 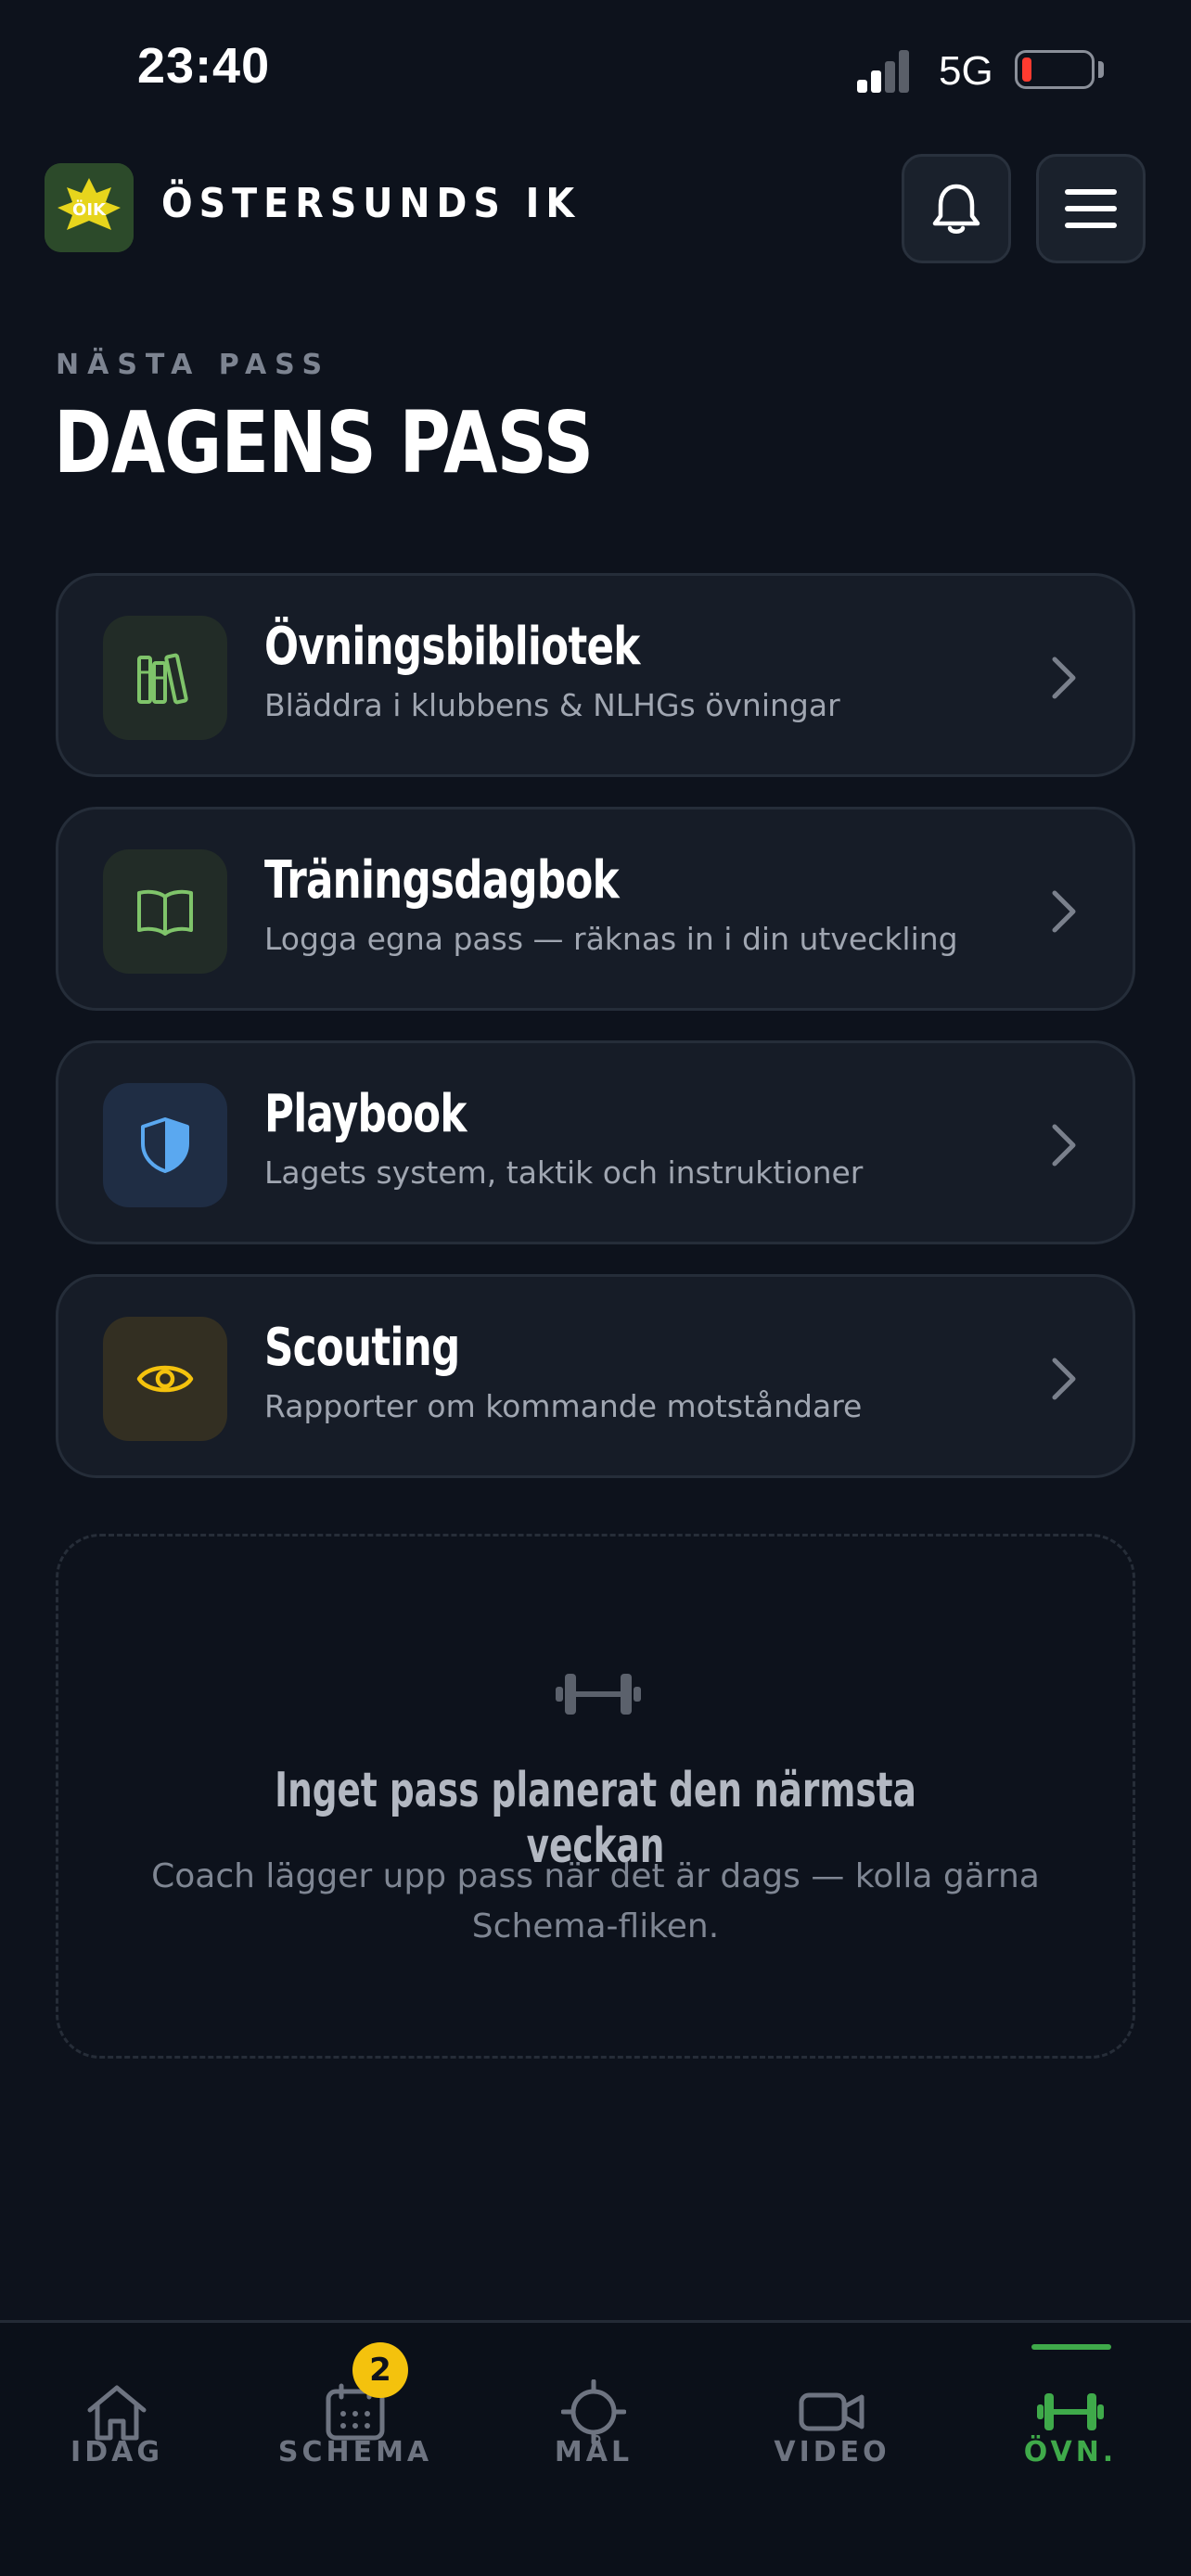 I want to click on tab-schema: SCHEMA, so click(x=355, y=2415).